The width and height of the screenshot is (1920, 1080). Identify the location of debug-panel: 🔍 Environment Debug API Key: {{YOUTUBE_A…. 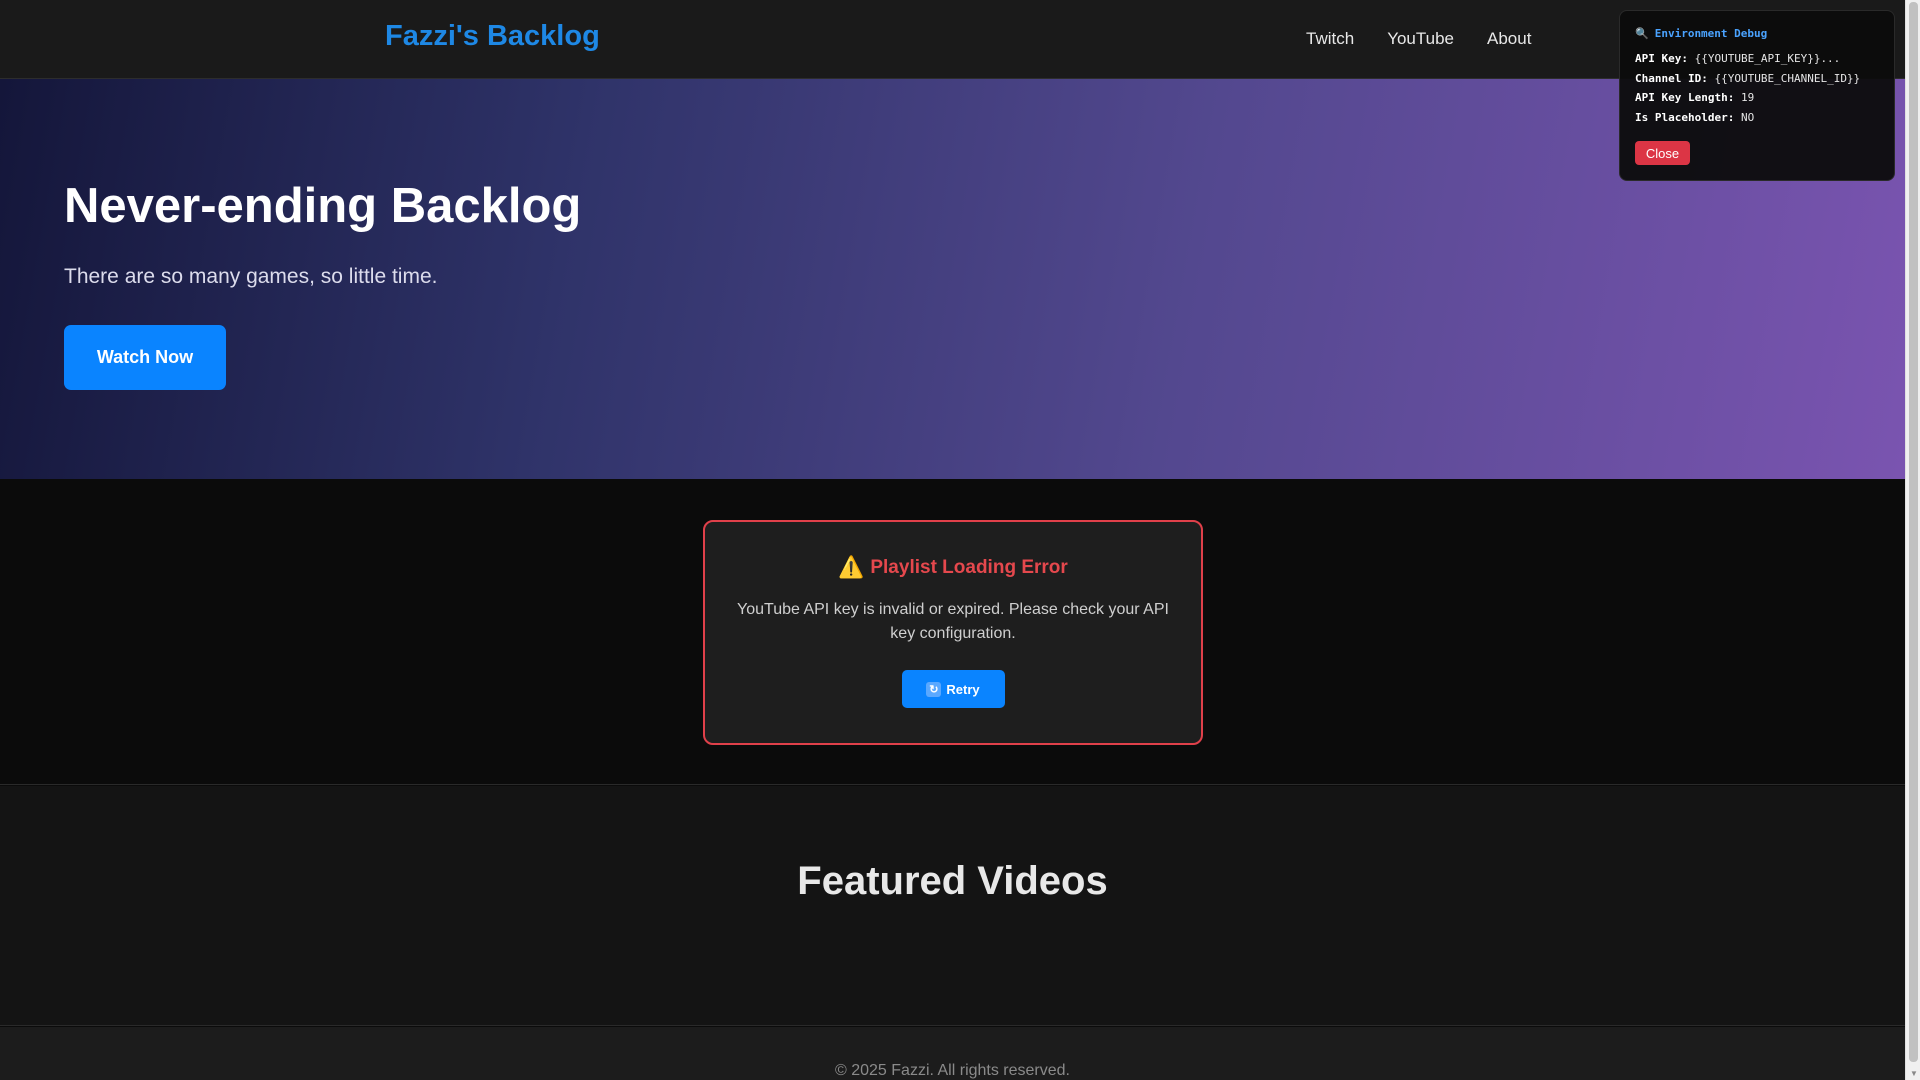
(1757, 95).